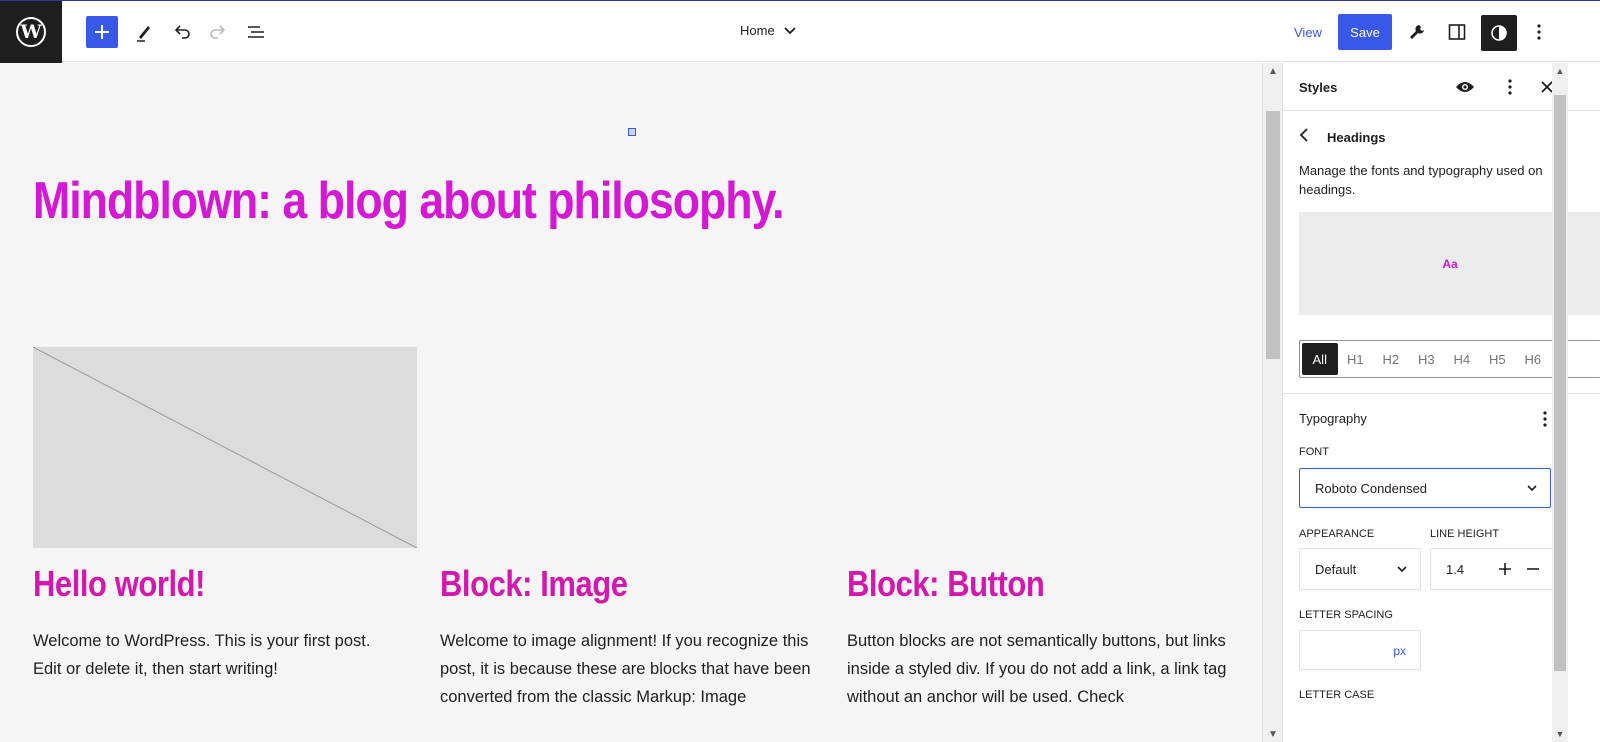  Describe the element at coordinates (800, 31) in the screenshot. I see `editor-top-toolbar: W Home View Save` at that location.